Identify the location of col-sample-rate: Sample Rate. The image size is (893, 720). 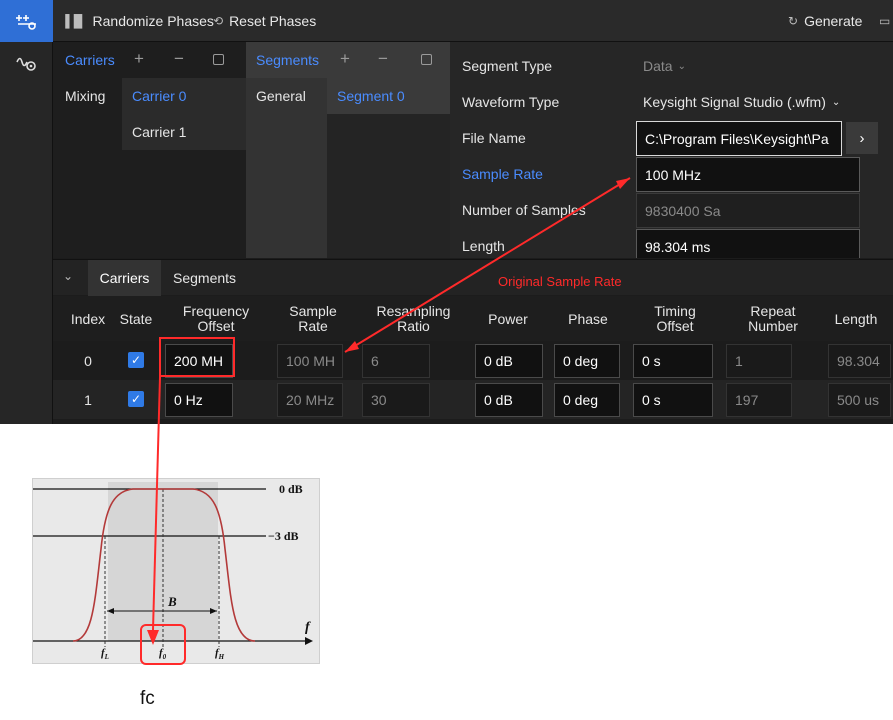
(313, 319).